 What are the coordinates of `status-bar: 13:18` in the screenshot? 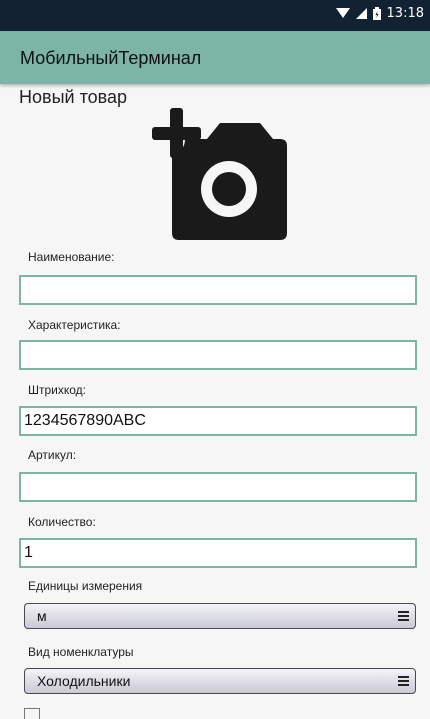 It's located at (215, 15).